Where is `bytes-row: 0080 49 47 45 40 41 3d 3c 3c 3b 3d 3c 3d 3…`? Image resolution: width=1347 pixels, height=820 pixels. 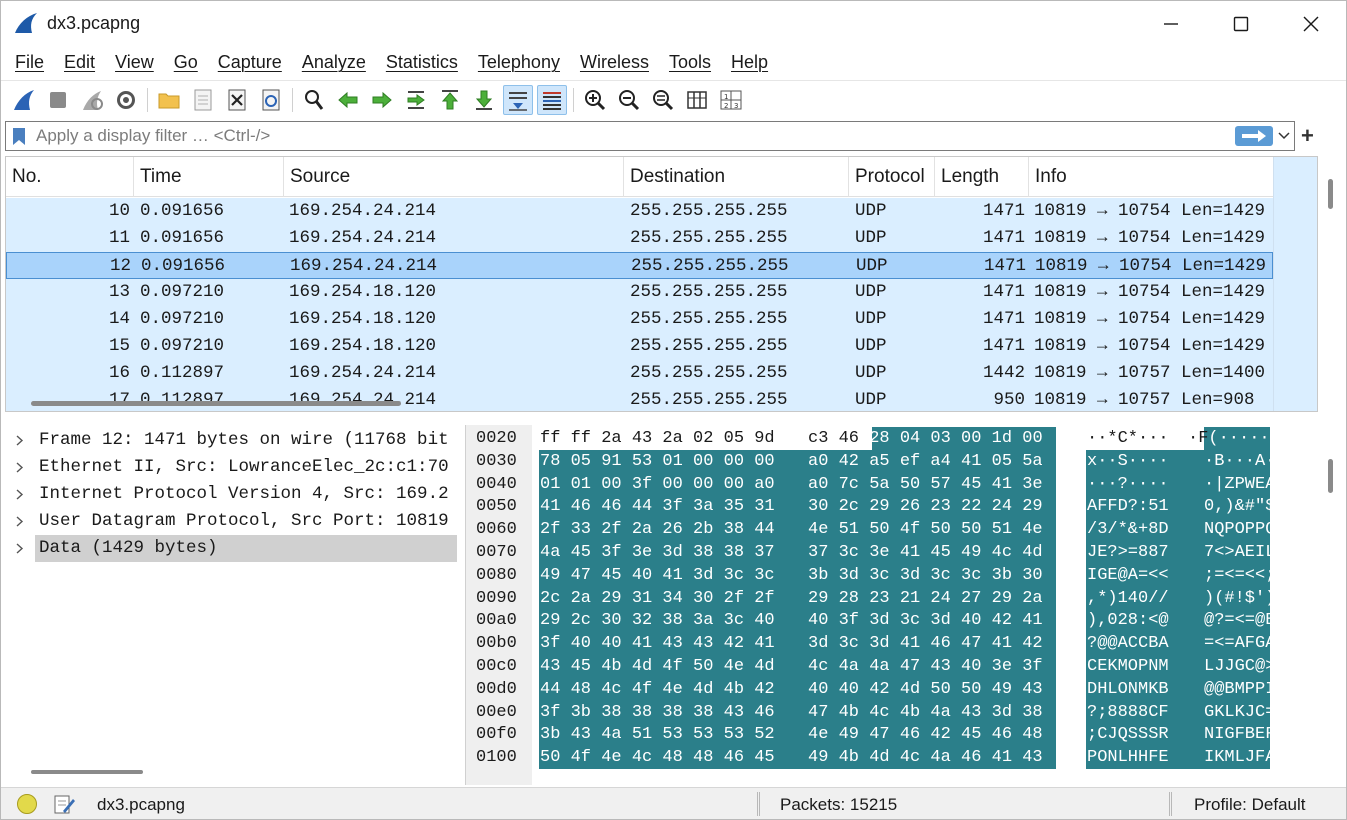
bytes-row: 0080 49 47 45 40 41 3d 3c 3c 3b 3d 3c 3d 3… is located at coordinates (892, 575).